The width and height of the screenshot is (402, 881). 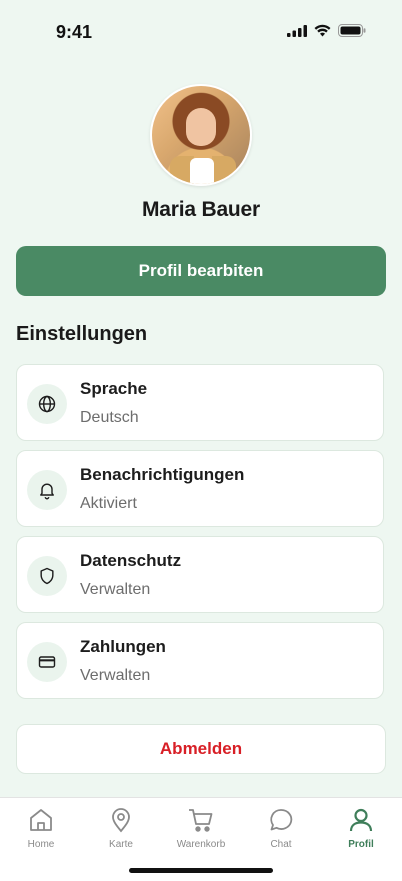 What do you see at coordinates (297, 30) in the screenshot?
I see `signal-icon` at bounding box center [297, 30].